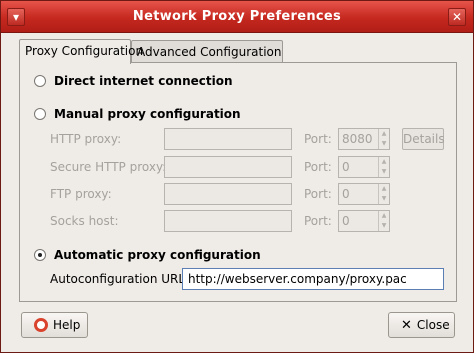 The height and width of the screenshot is (353, 474). I want to click on help-button: Help, so click(54, 325).